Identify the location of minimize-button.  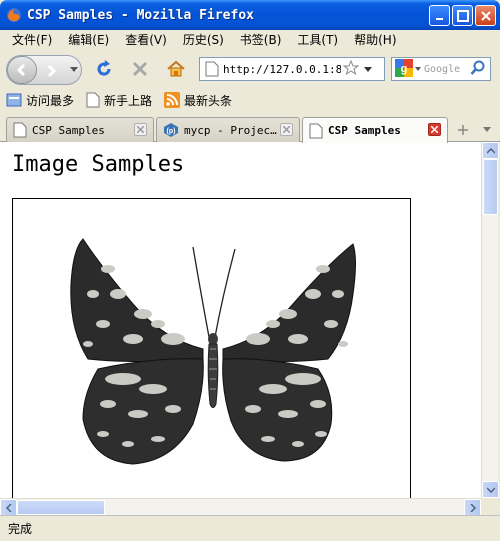
(439, 15).